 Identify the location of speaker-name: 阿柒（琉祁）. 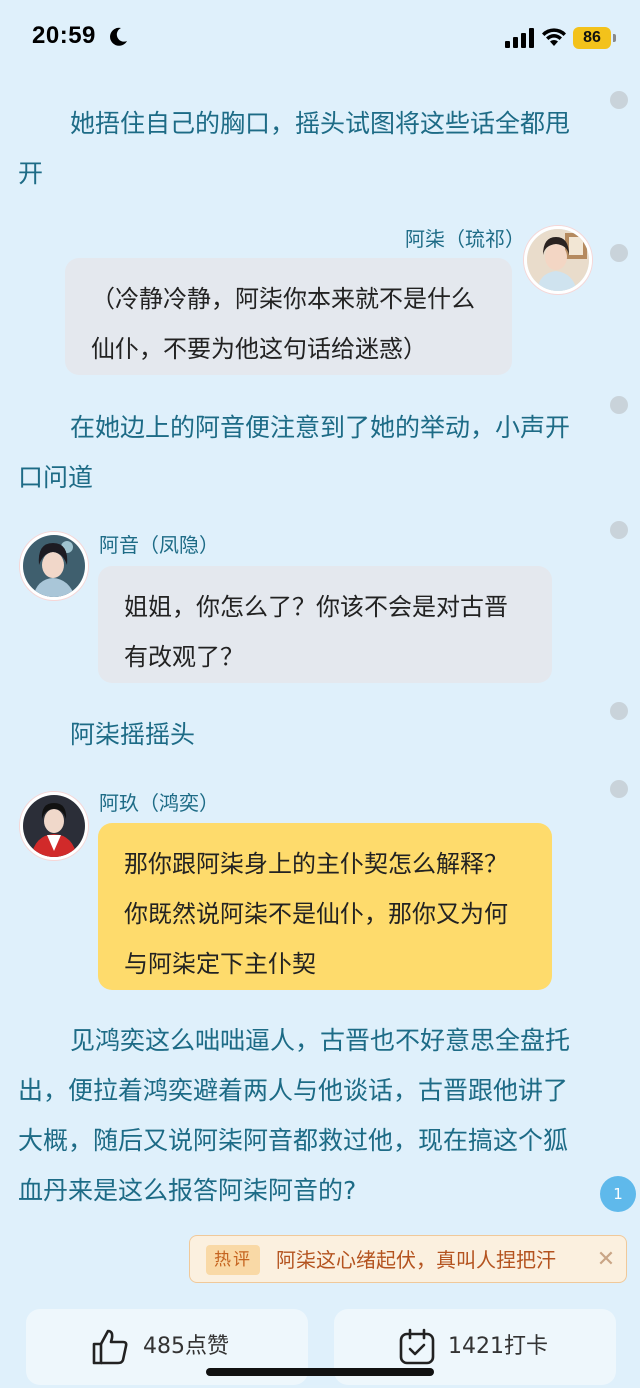
(465, 239).